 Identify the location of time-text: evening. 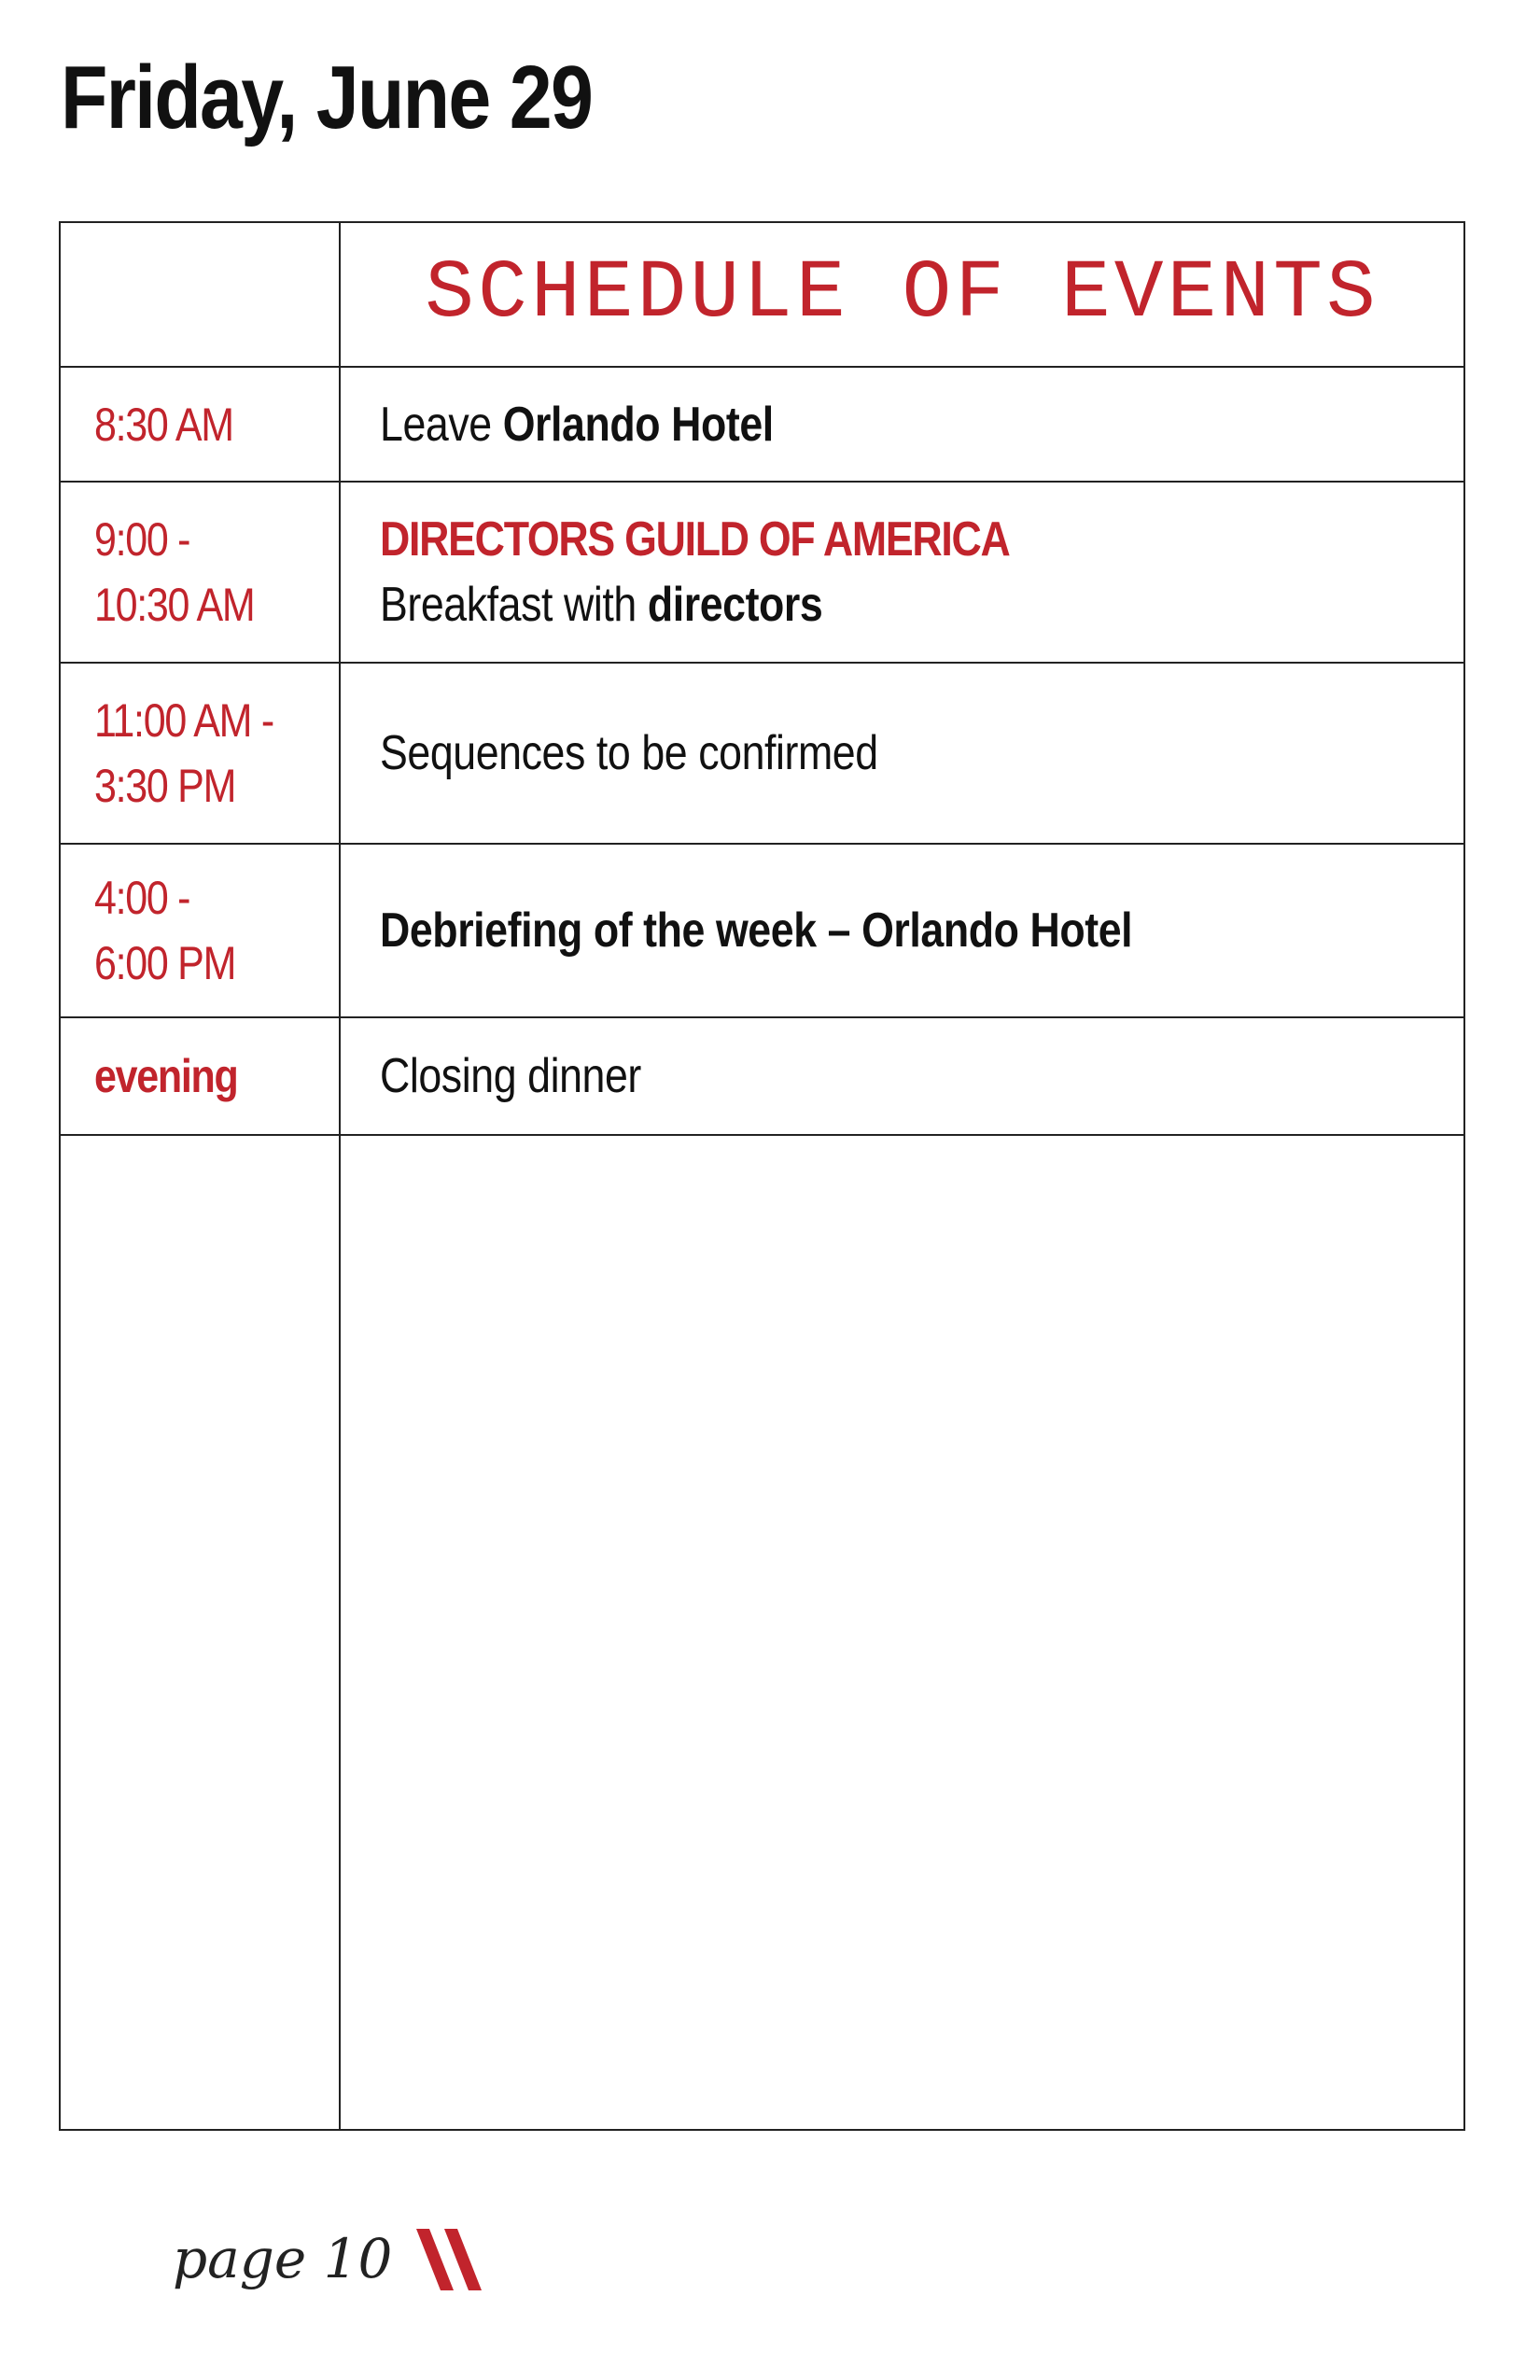
(166, 1076).